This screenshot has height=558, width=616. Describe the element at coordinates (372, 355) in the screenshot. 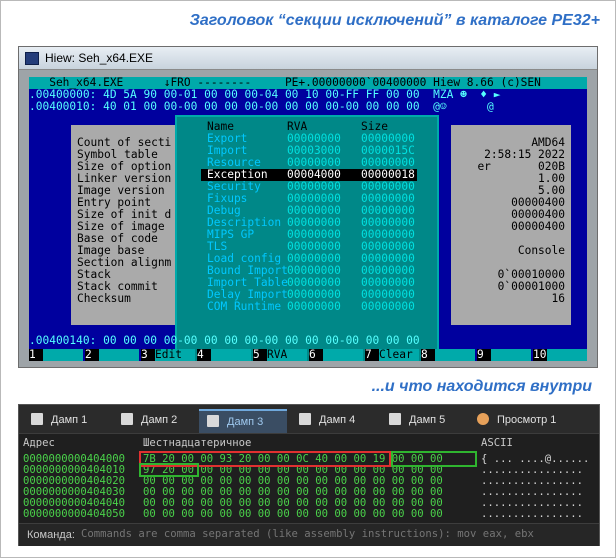

I see `fkey-number: 7` at that location.